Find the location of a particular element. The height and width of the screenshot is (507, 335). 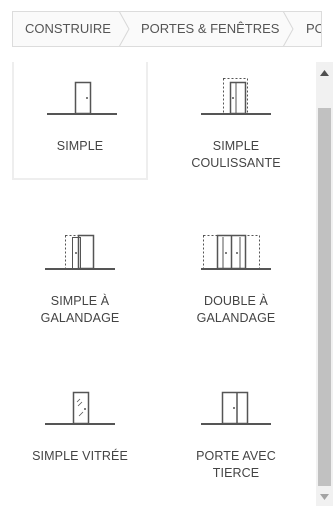

pocket-door-icon is located at coordinates (80, 252).